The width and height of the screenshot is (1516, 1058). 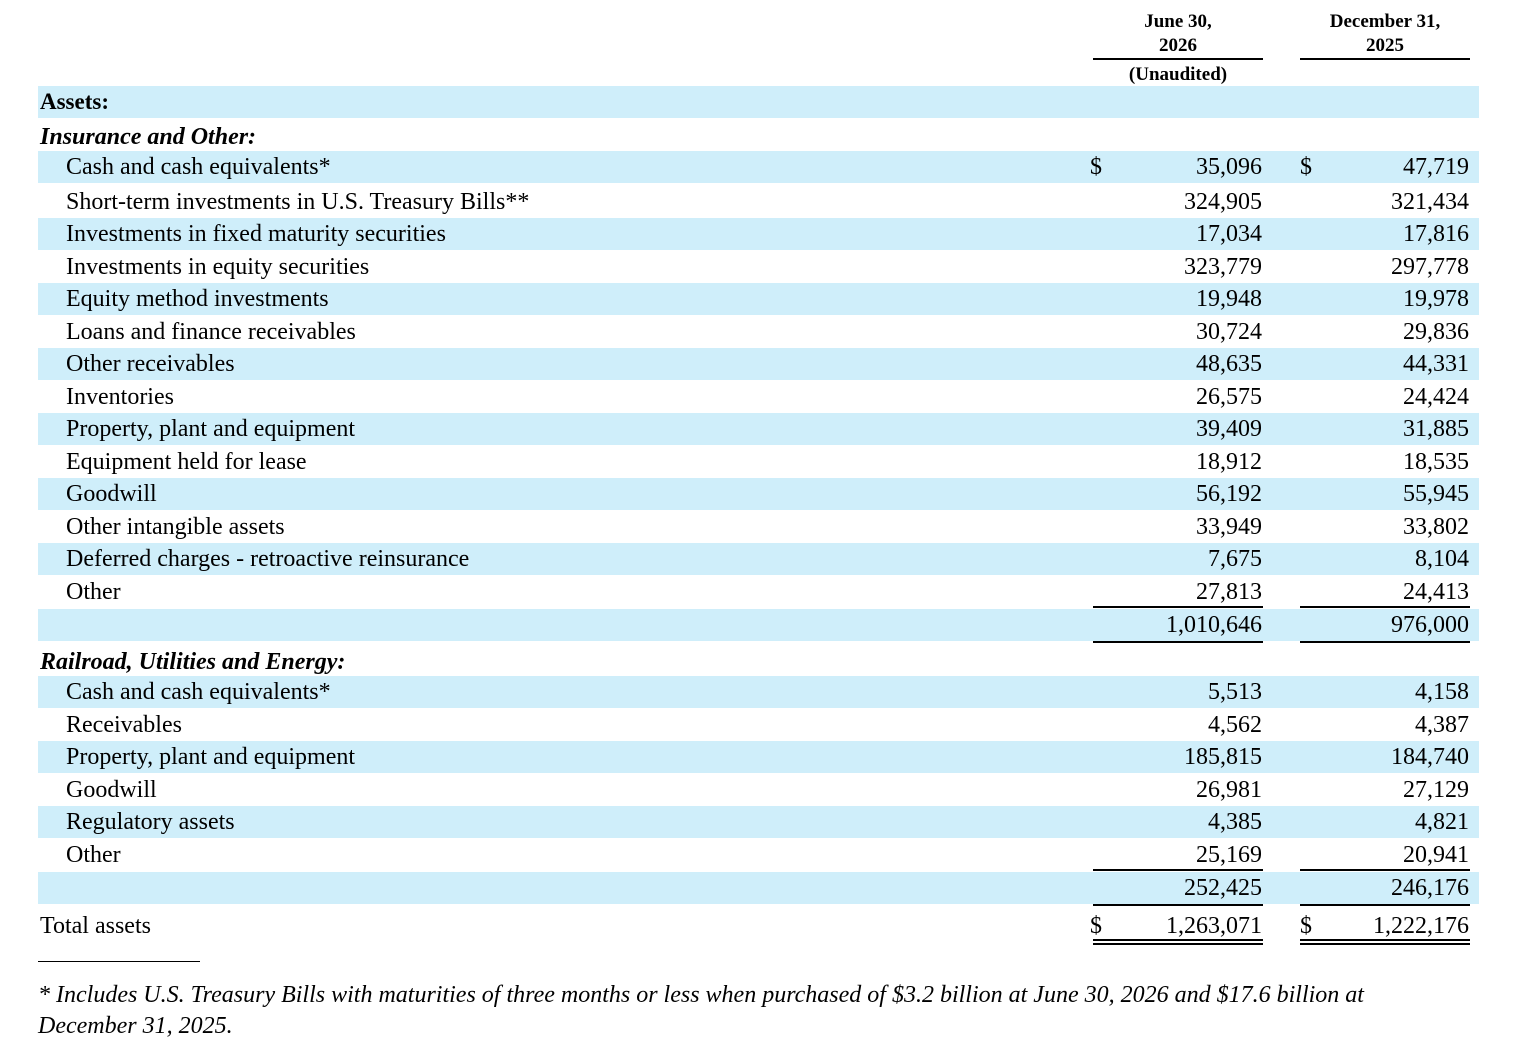 I want to click on value-jun-2026: 35,096, so click(x=1229, y=167).